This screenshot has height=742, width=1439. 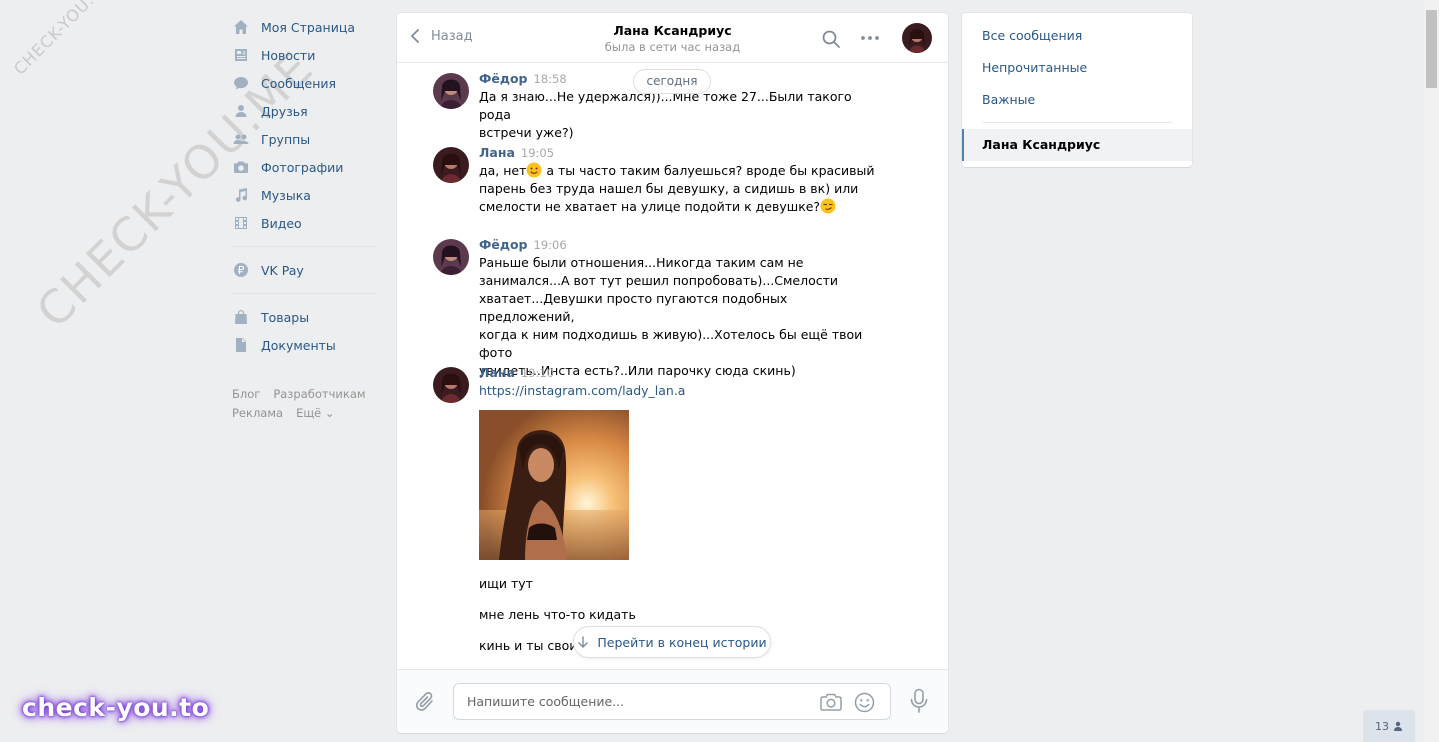 I want to click on video-icon, so click(x=240, y=223).